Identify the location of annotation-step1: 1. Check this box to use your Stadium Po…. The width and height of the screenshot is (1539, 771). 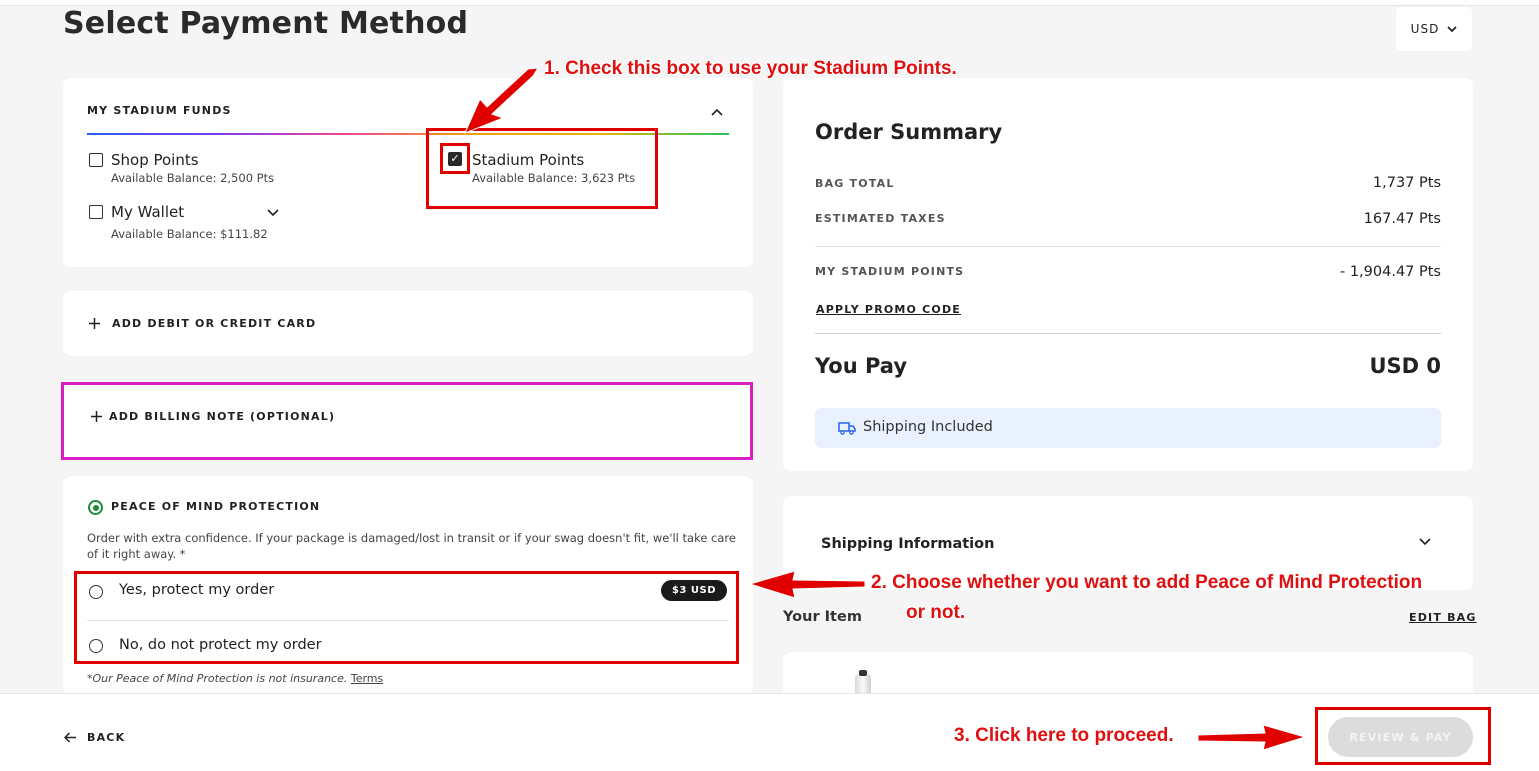
(750, 68).